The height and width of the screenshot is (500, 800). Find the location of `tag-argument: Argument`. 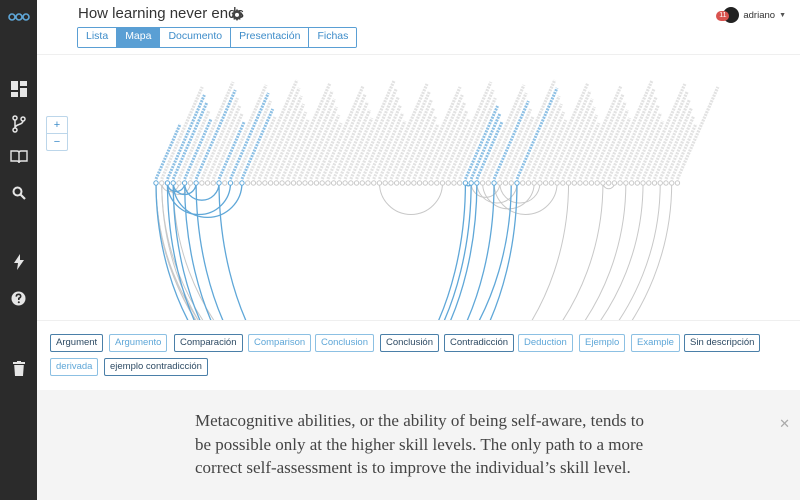

tag-argument: Argument is located at coordinates (77, 343).